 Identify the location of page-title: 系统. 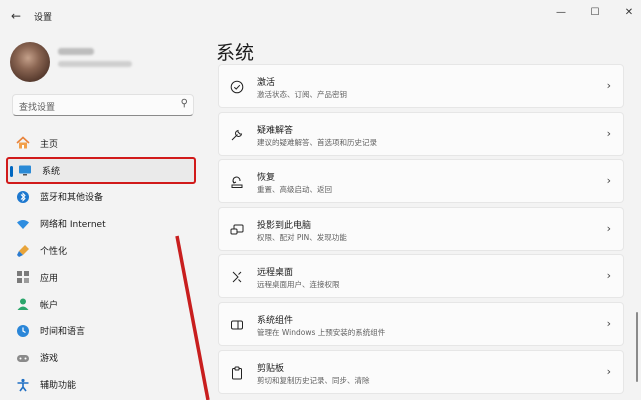
(235, 53).